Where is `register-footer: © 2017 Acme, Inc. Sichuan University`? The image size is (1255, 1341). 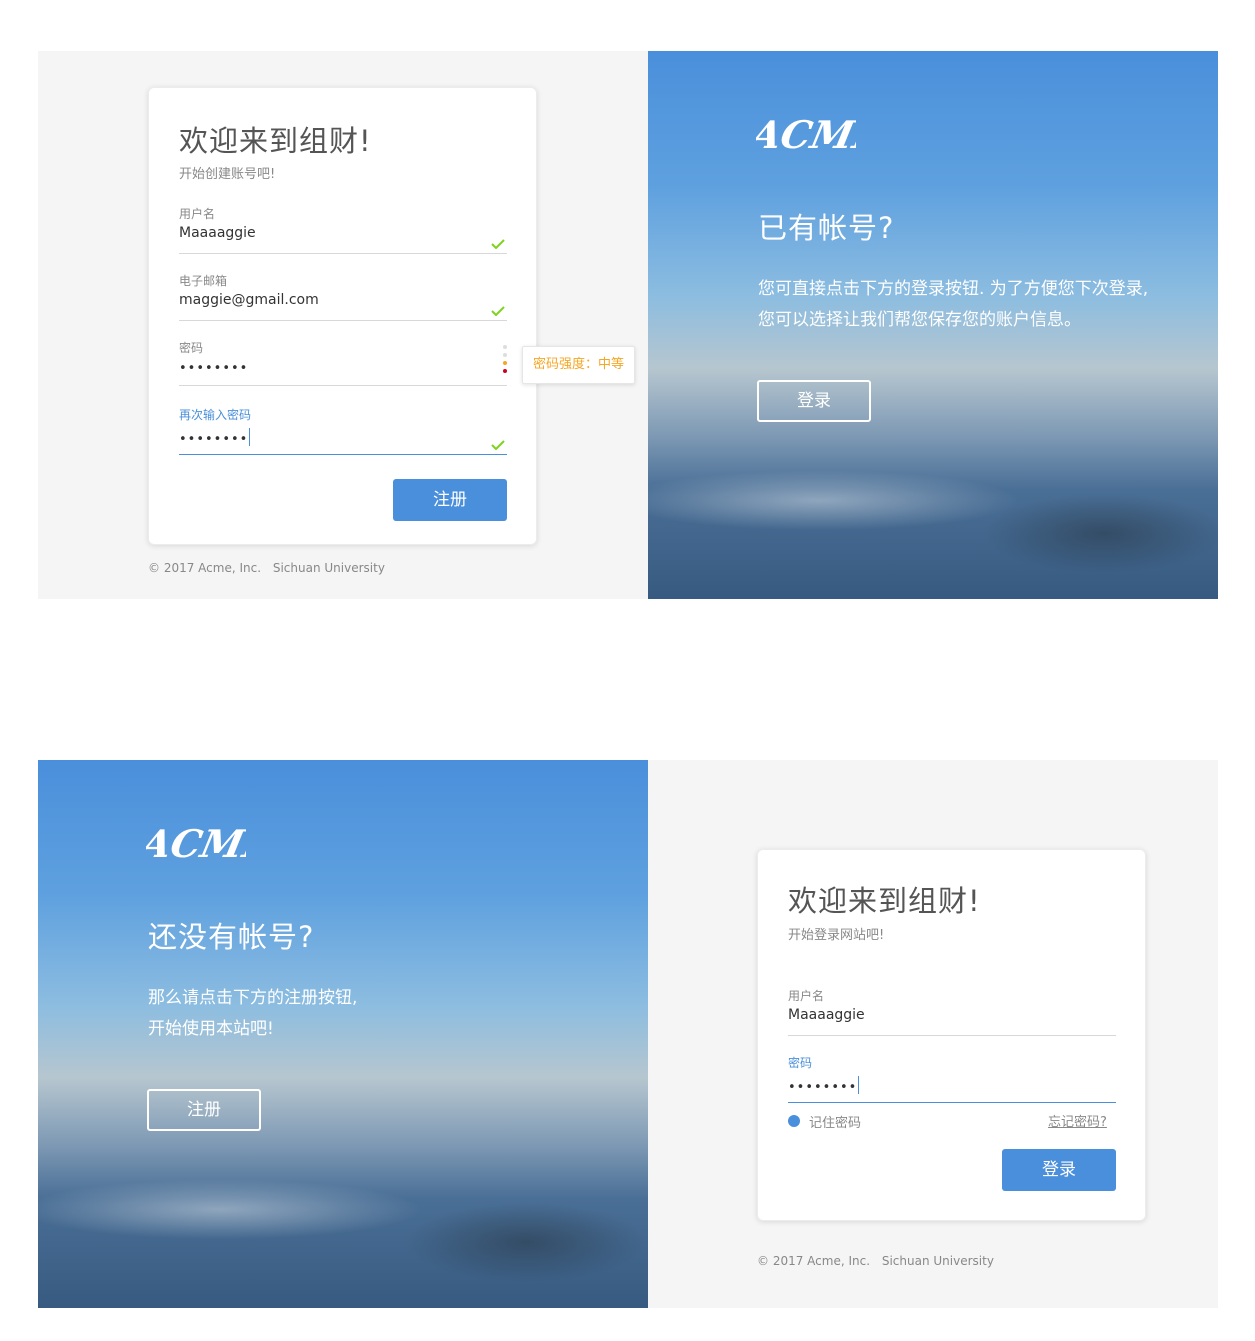 register-footer: © 2017 Acme, Inc. Sichuan University is located at coordinates (266, 568).